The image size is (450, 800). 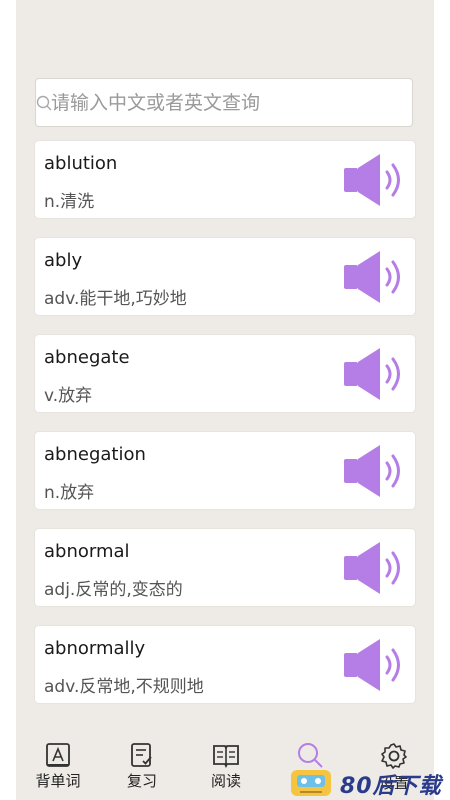 I want to click on word-meaning: n.放弃, so click(x=69, y=493).